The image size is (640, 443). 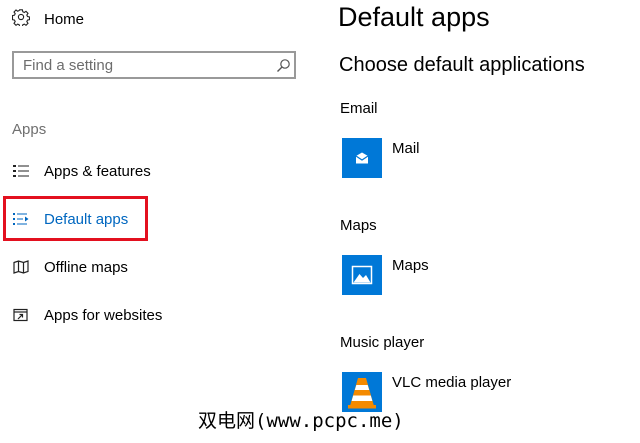 What do you see at coordinates (29, 129) in the screenshot?
I see `apps-section-heading: Apps` at bounding box center [29, 129].